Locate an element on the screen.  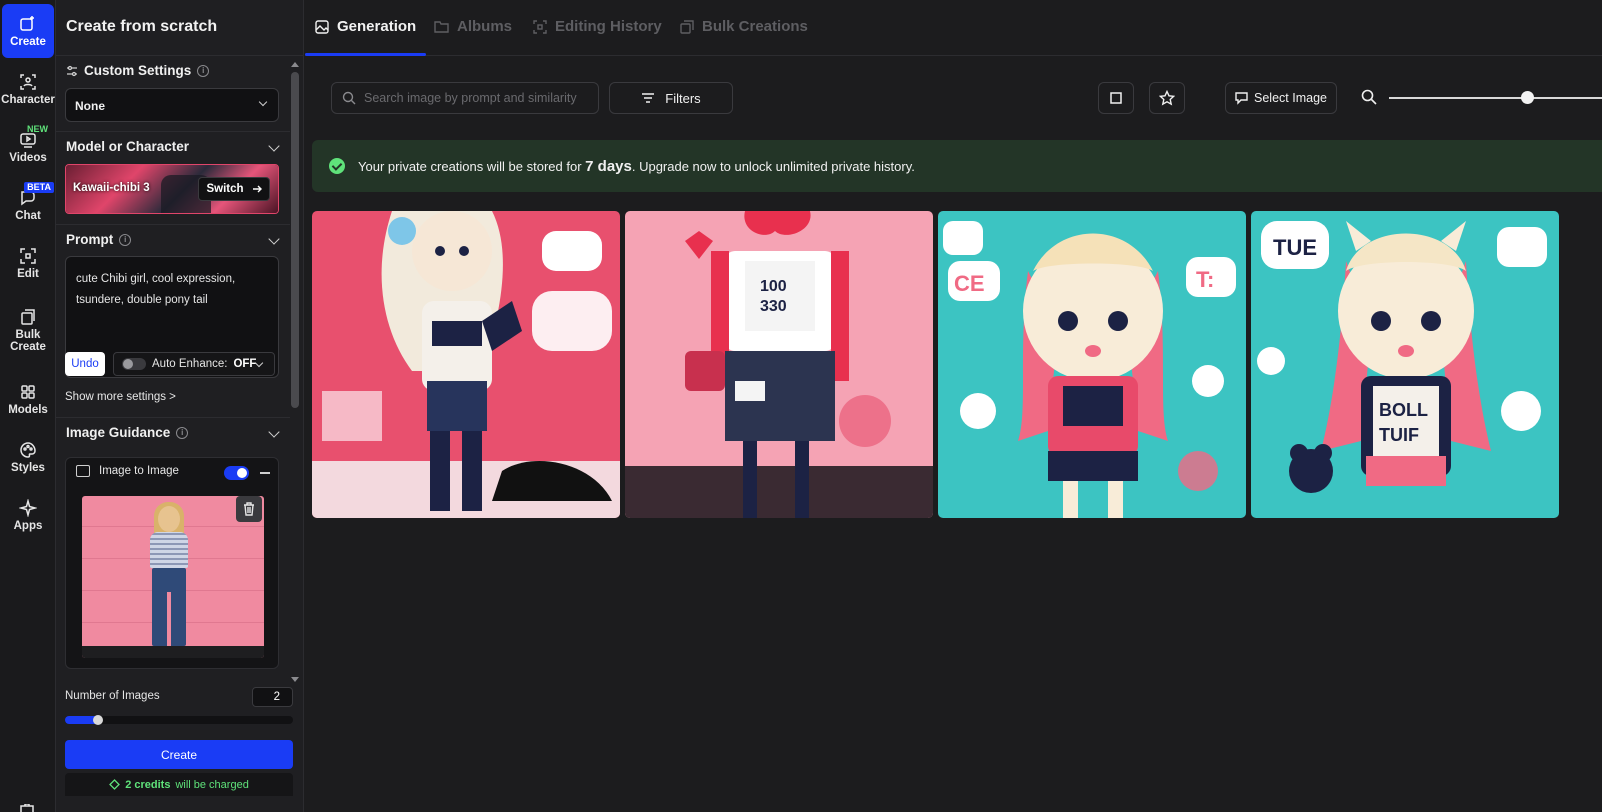
select-all-button is located at coordinates (1116, 98).